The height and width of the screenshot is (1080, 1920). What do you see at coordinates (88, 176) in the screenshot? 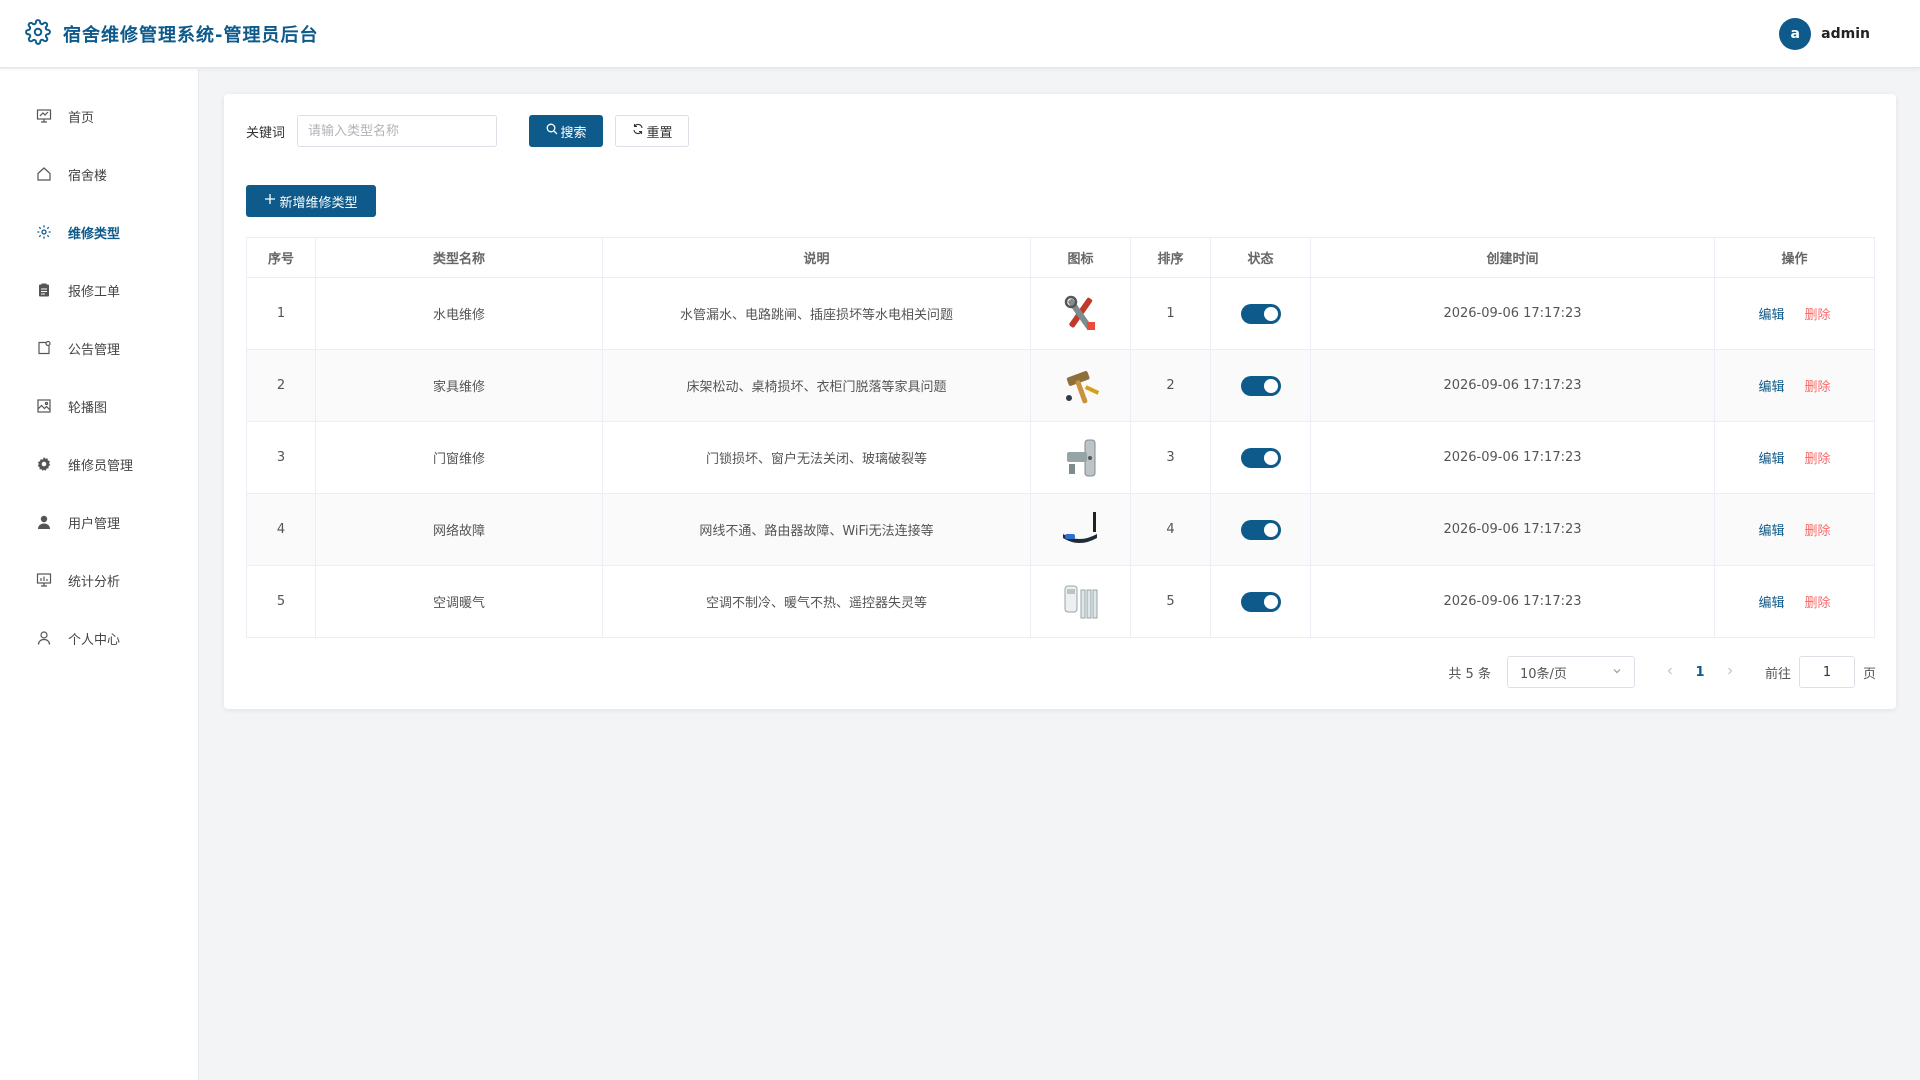
I see `sidebar-item-label: 宿舍楼` at bounding box center [88, 176].